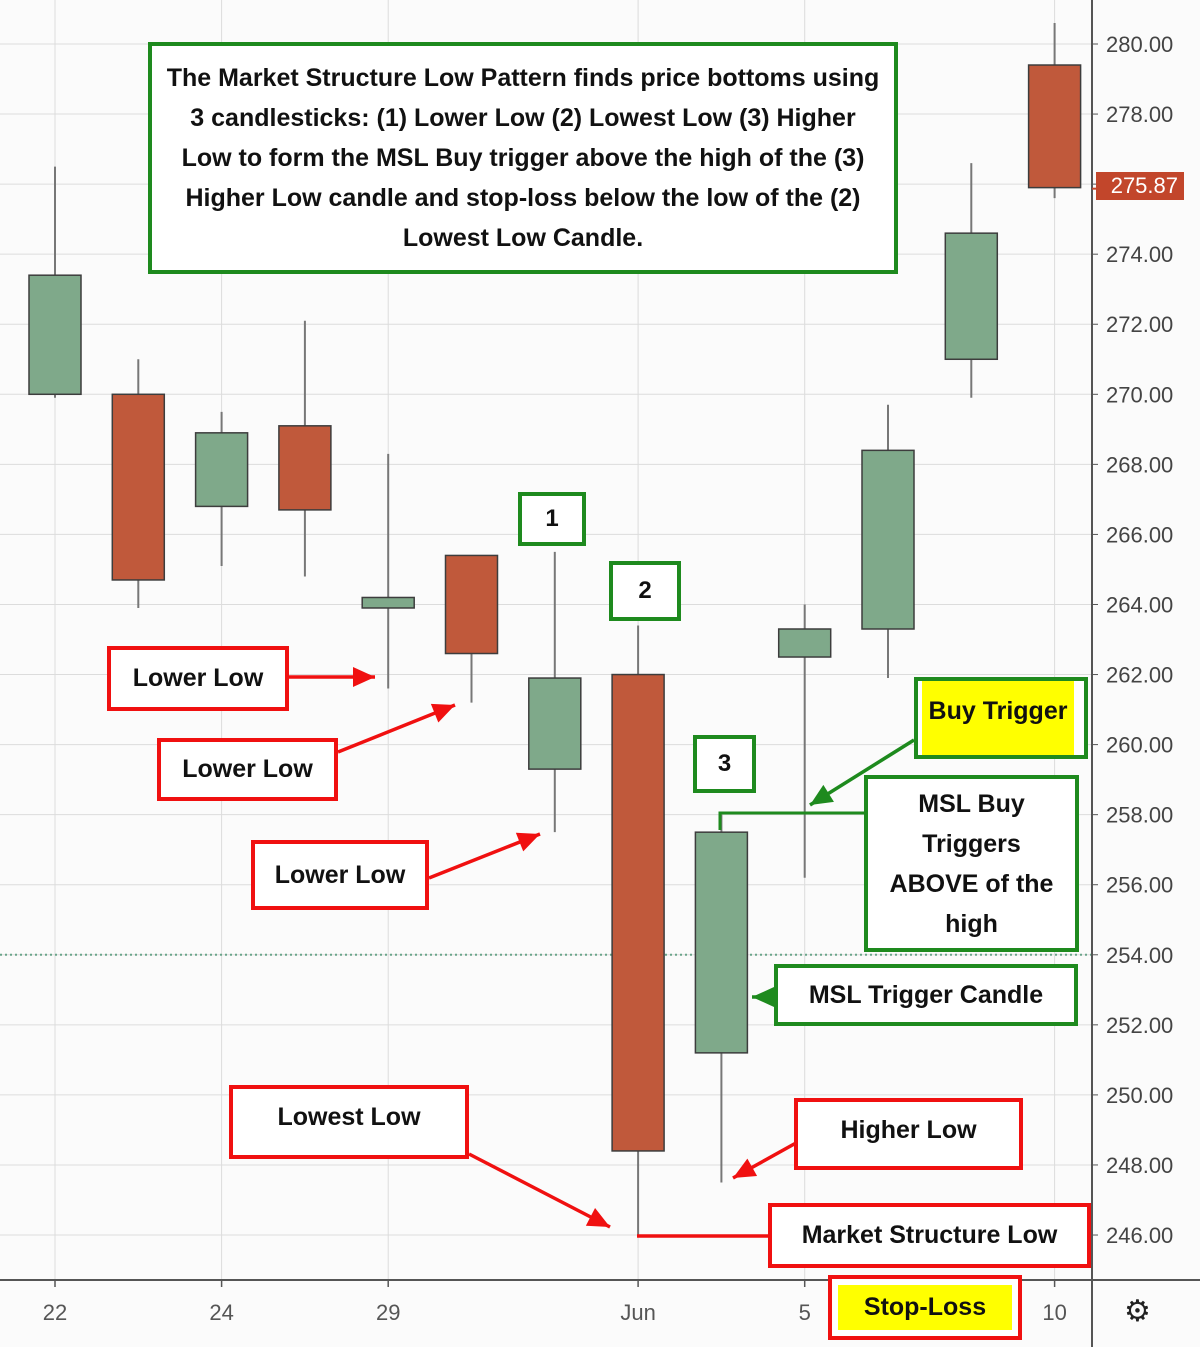 The image size is (1200, 1347). I want to click on y-tick-label: 256.00, so click(1139, 885).